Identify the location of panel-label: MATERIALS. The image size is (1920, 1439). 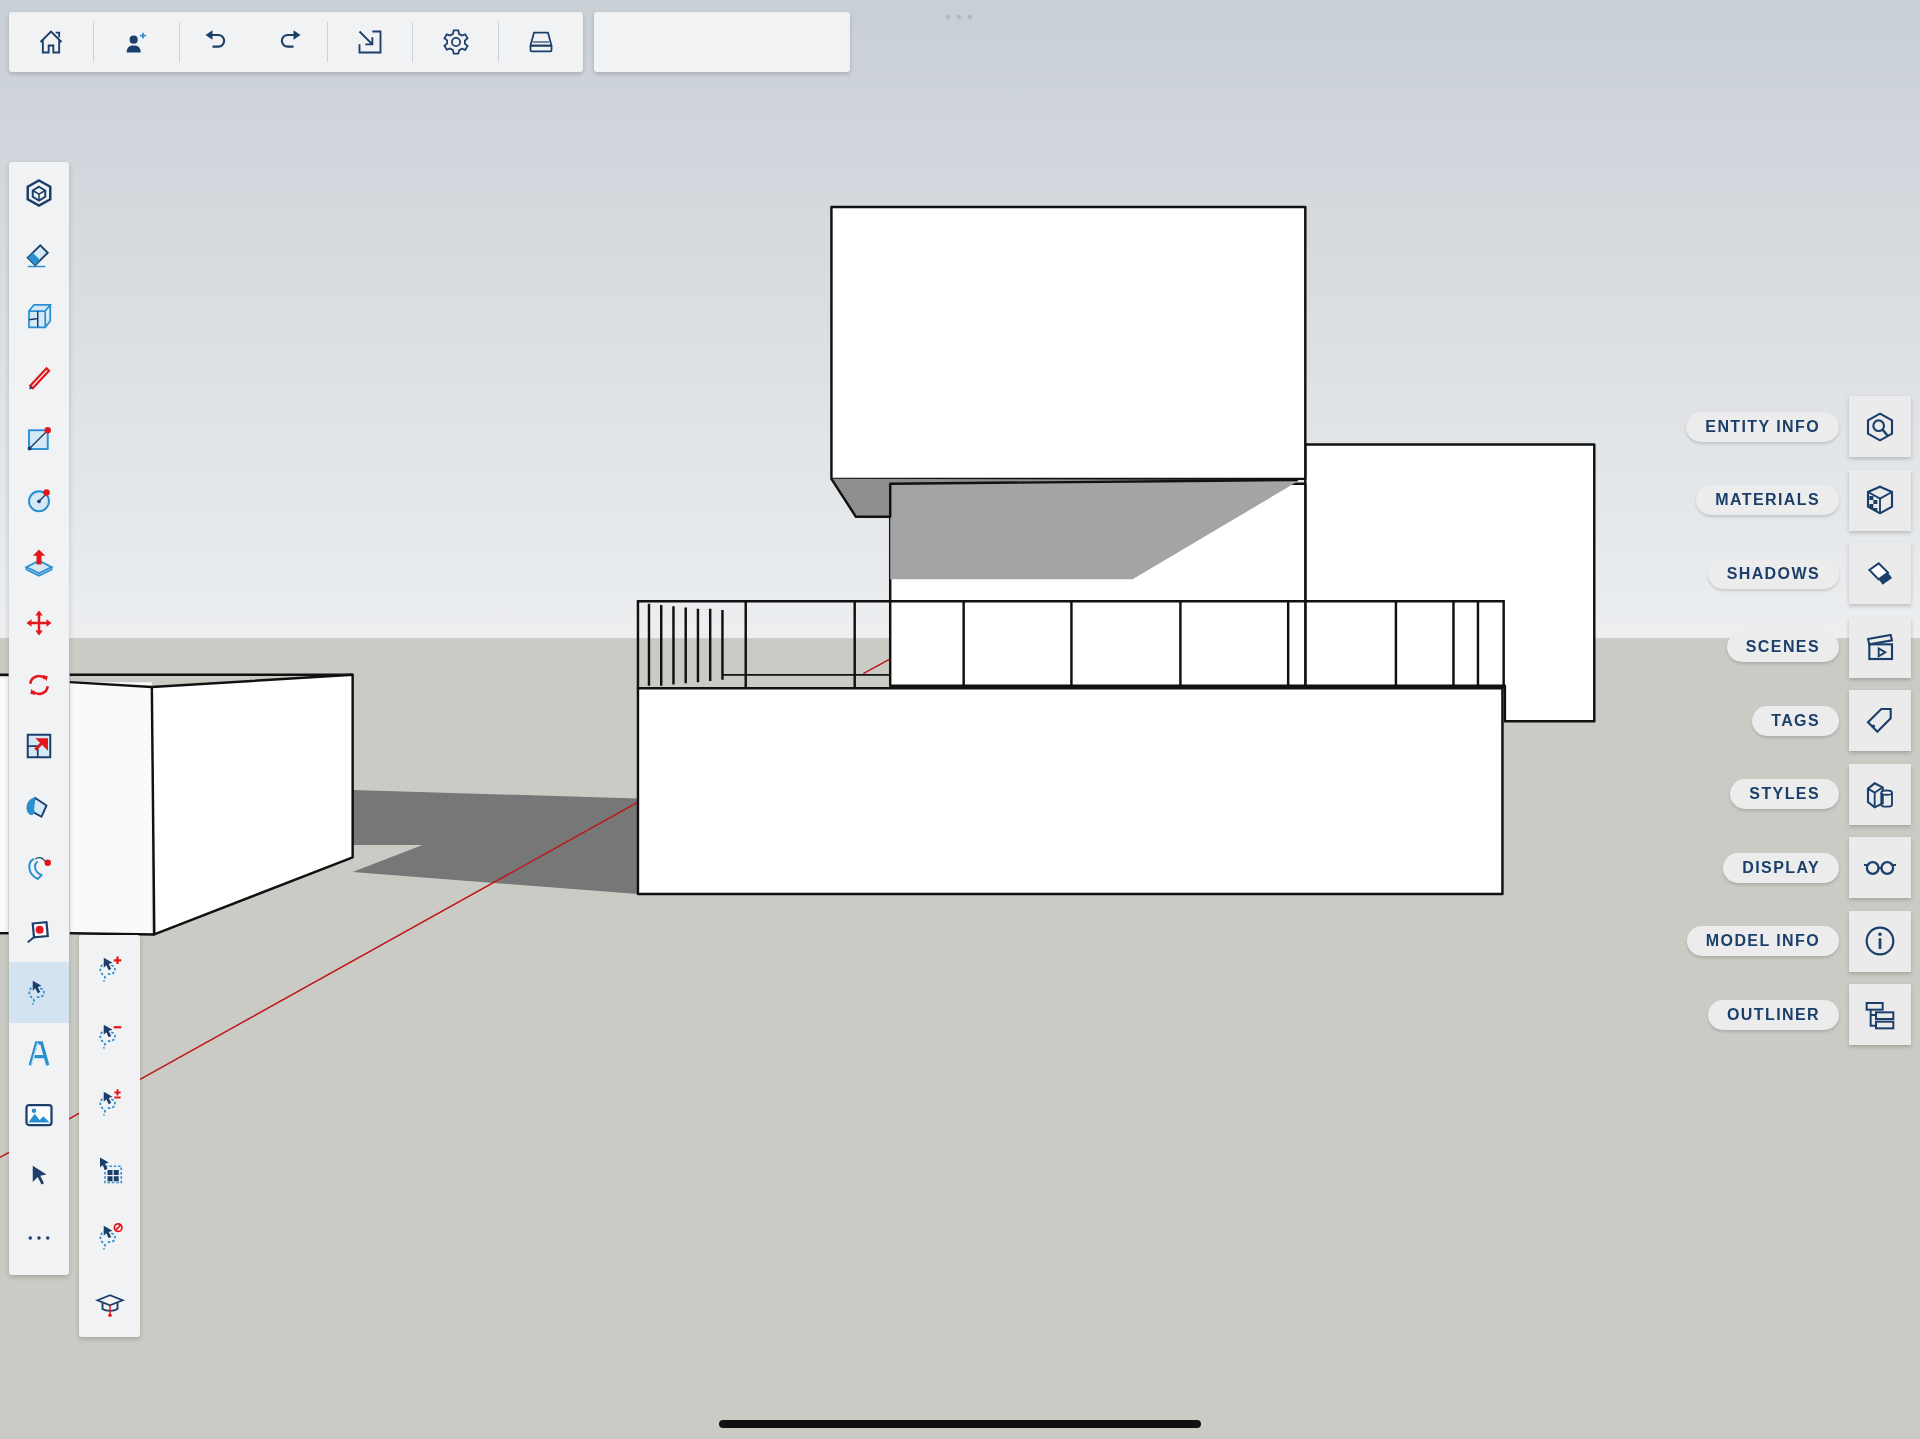
(1767, 500).